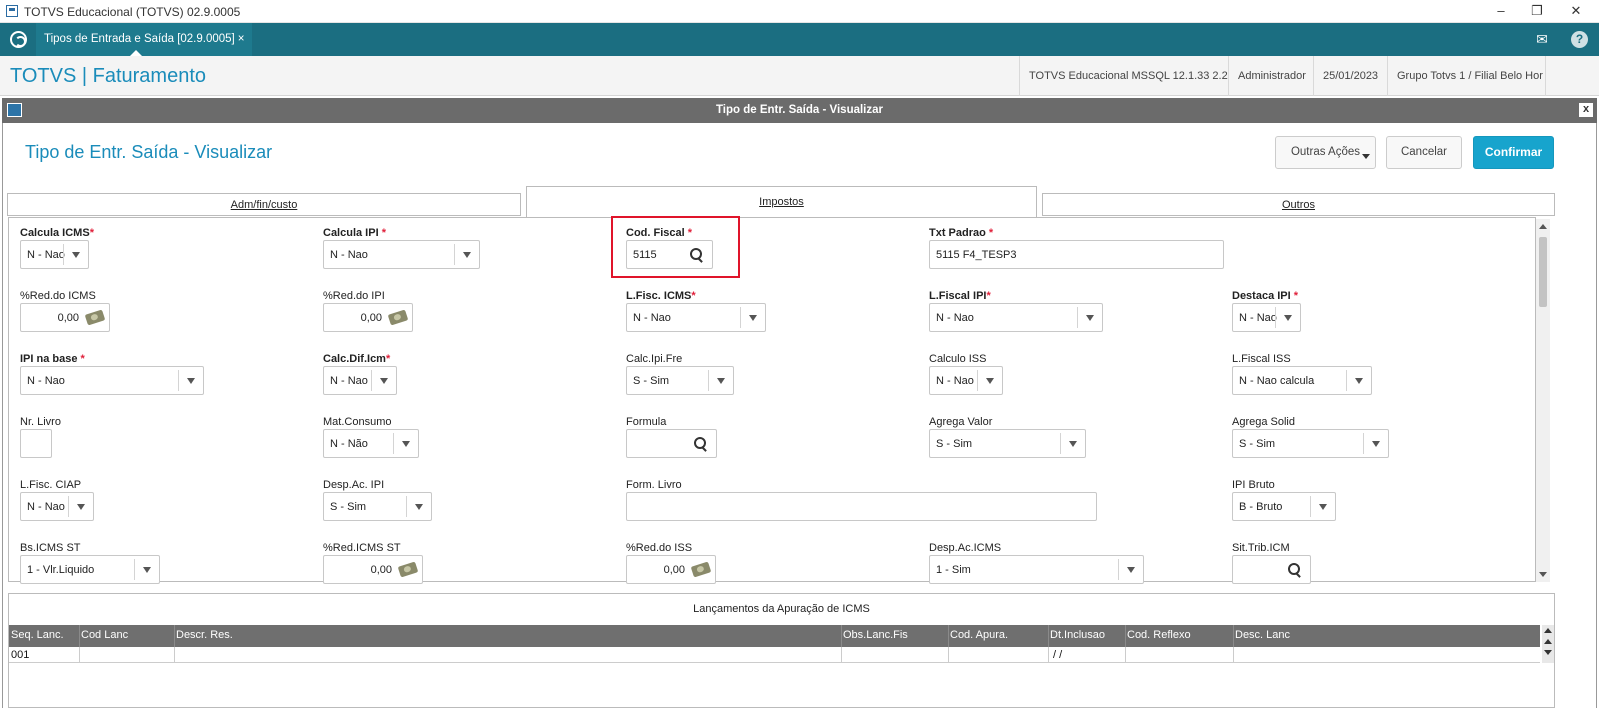  I want to click on tab-impostos: Impostos, so click(781, 201).